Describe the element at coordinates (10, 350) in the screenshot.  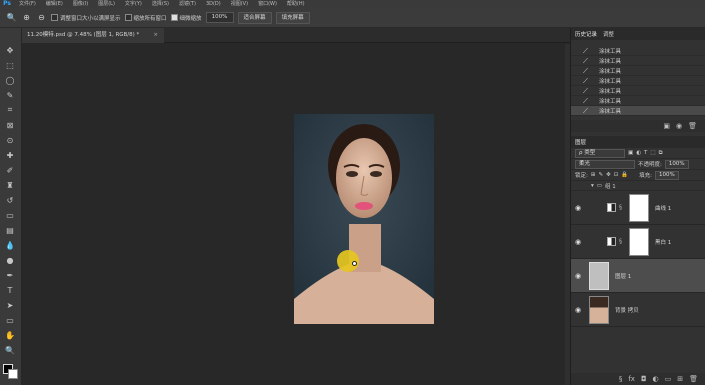
I see `zoom-tool-sidebar-icon: 🔍` at that location.